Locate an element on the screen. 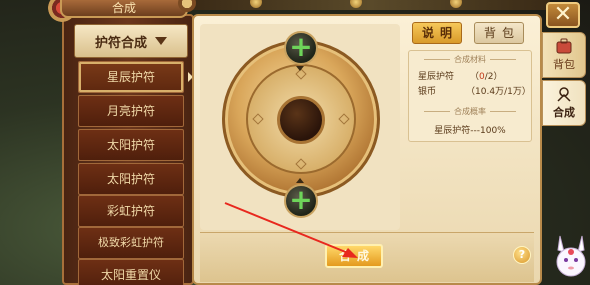 This screenshot has height=285, width=590. probability-line: 星辰护符---100% is located at coordinates (470, 131).